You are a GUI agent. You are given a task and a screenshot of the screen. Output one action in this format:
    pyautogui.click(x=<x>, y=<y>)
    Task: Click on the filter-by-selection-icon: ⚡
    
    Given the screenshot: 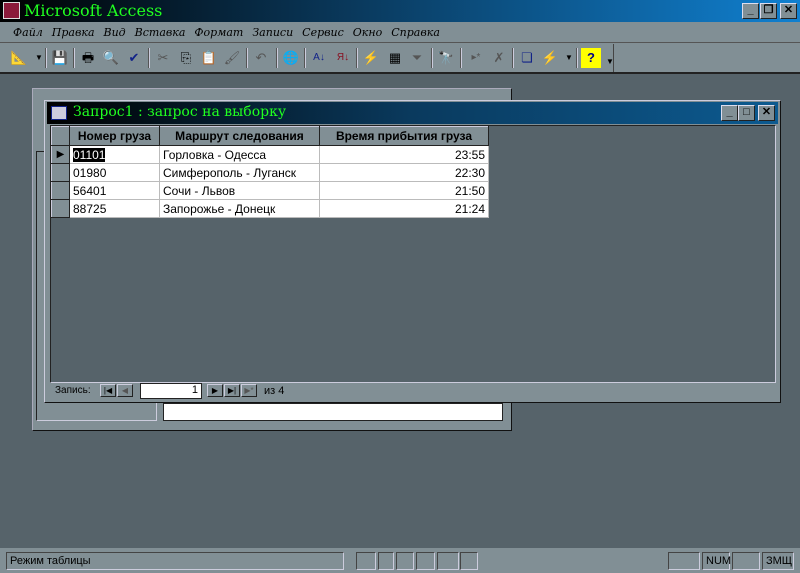 What is the action you would take?
    pyautogui.click(x=371, y=58)
    